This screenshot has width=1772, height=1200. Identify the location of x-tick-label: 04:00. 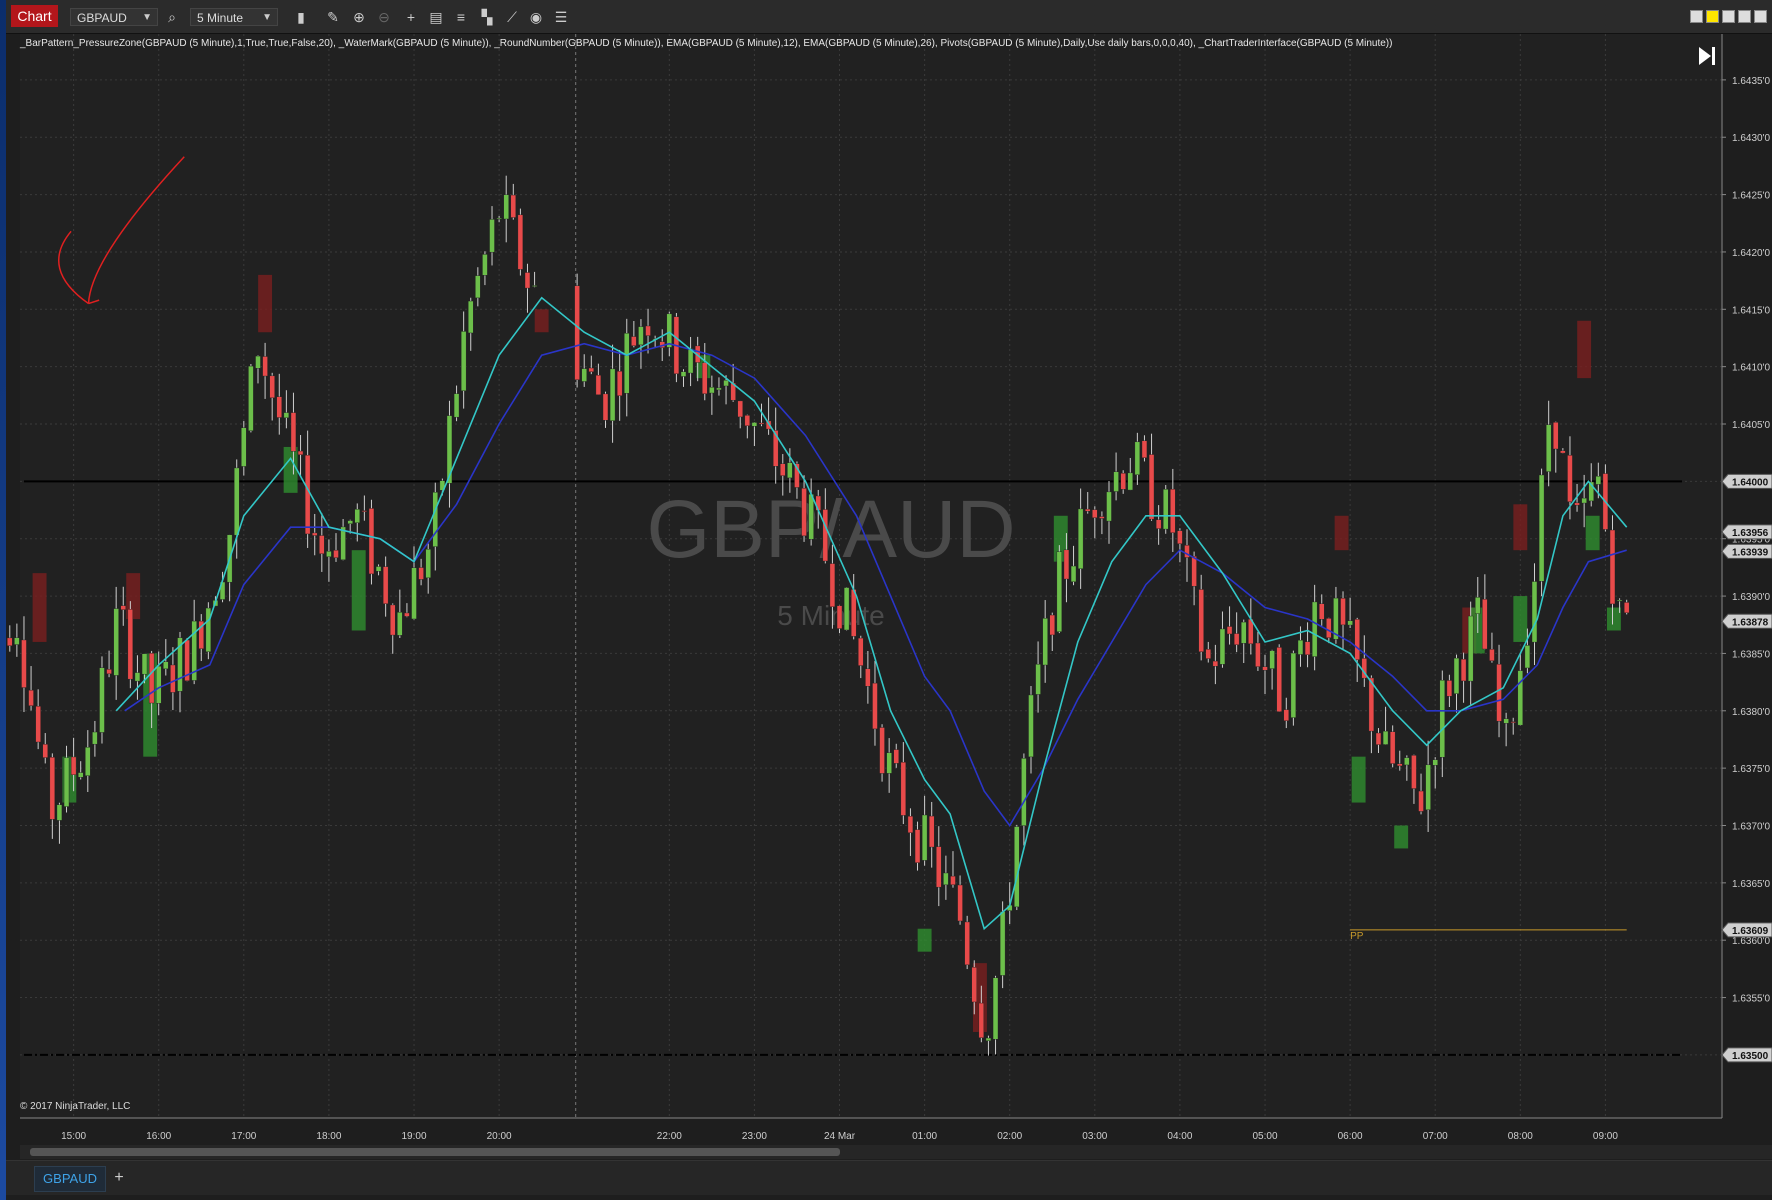
(1179, 1136).